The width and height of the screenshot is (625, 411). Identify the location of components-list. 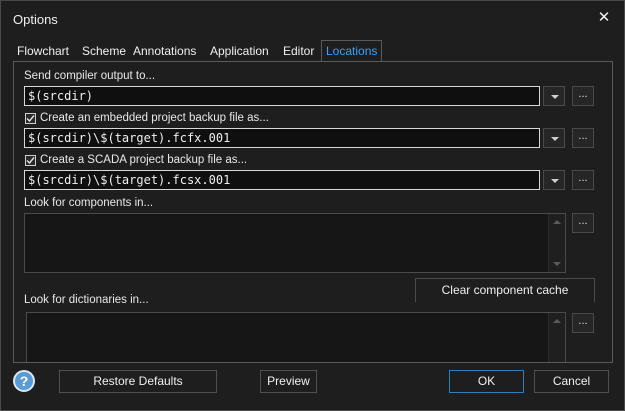
(295, 243).